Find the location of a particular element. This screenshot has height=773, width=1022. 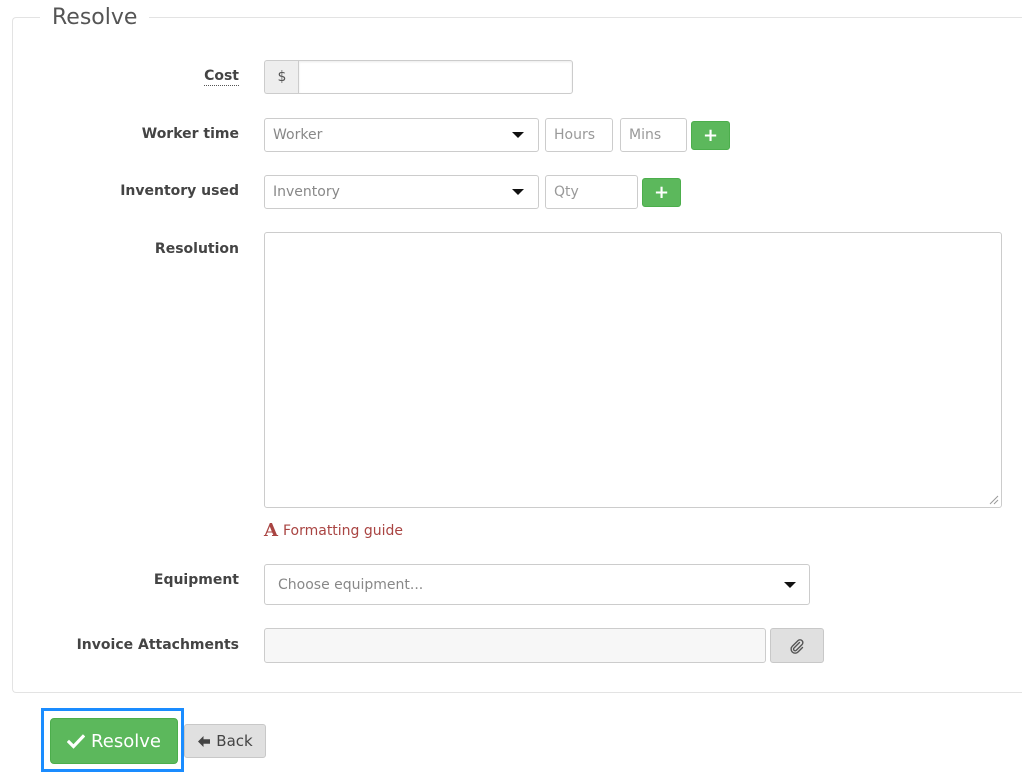

inventory-select-placeholder: Inventory is located at coordinates (306, 192).